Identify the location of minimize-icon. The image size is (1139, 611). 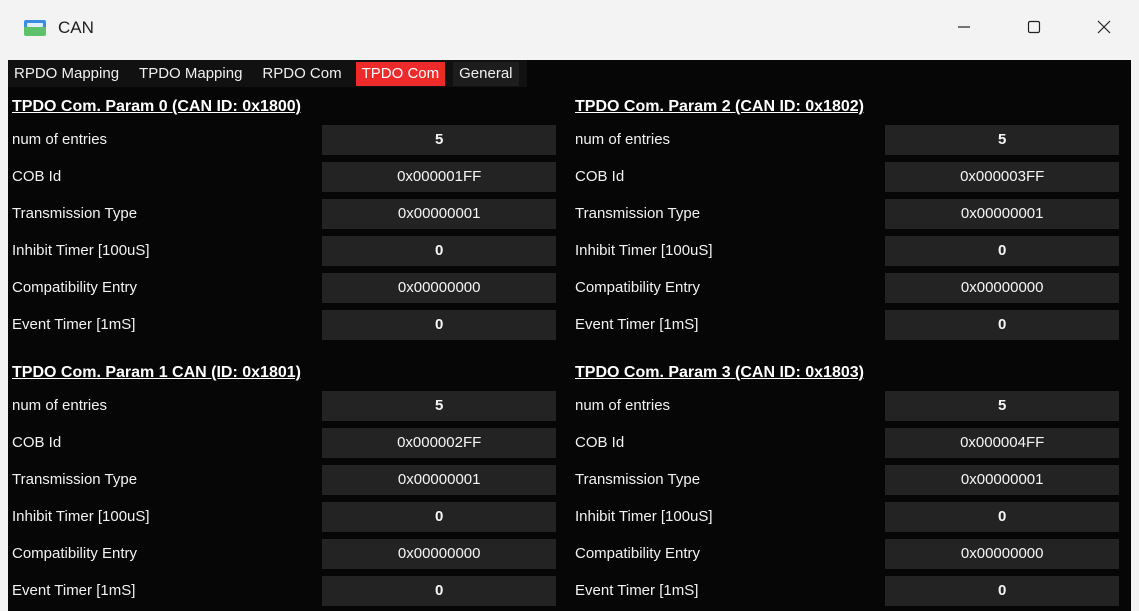
(964, 27).